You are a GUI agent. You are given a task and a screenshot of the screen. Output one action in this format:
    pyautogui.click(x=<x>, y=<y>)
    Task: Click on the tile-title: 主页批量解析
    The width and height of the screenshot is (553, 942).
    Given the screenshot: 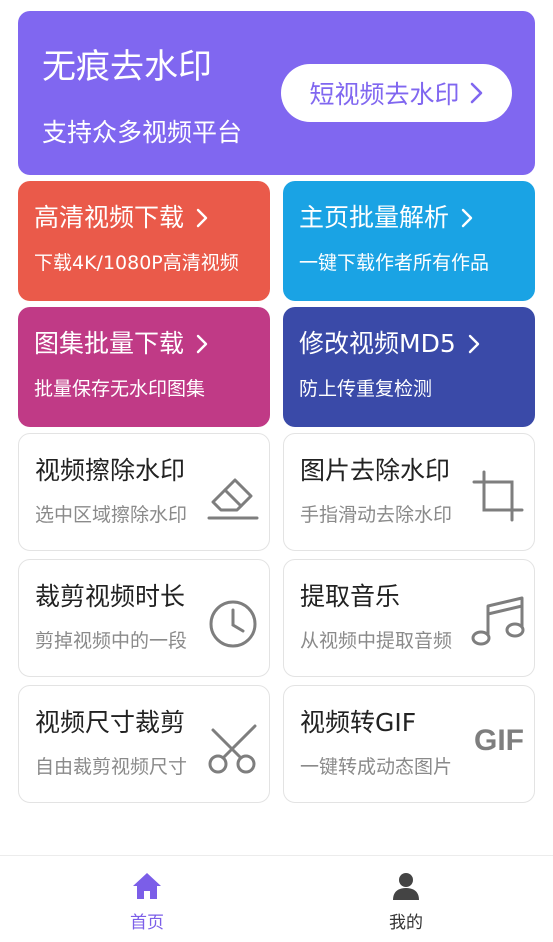 What is the action you would take?
    pyautogui.click(x=374, y=217)
    